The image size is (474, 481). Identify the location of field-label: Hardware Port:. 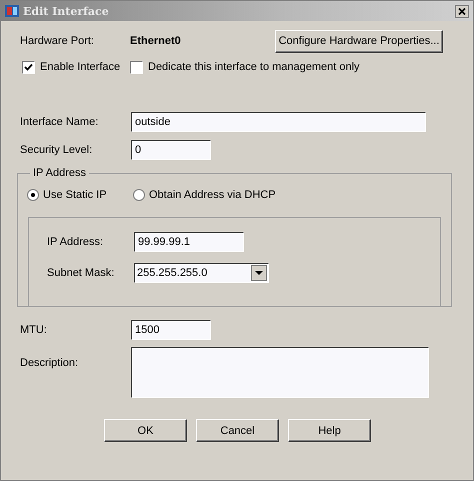
(57, 41).